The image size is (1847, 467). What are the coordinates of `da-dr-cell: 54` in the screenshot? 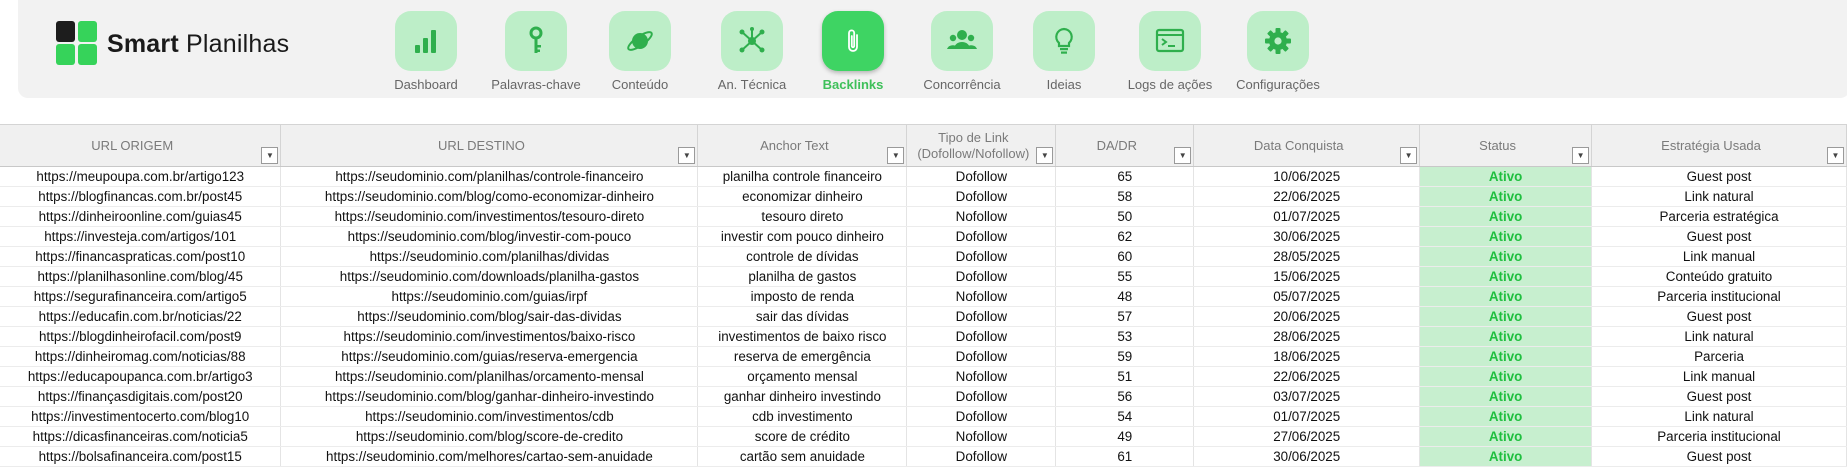 It's located at (1125, 416).